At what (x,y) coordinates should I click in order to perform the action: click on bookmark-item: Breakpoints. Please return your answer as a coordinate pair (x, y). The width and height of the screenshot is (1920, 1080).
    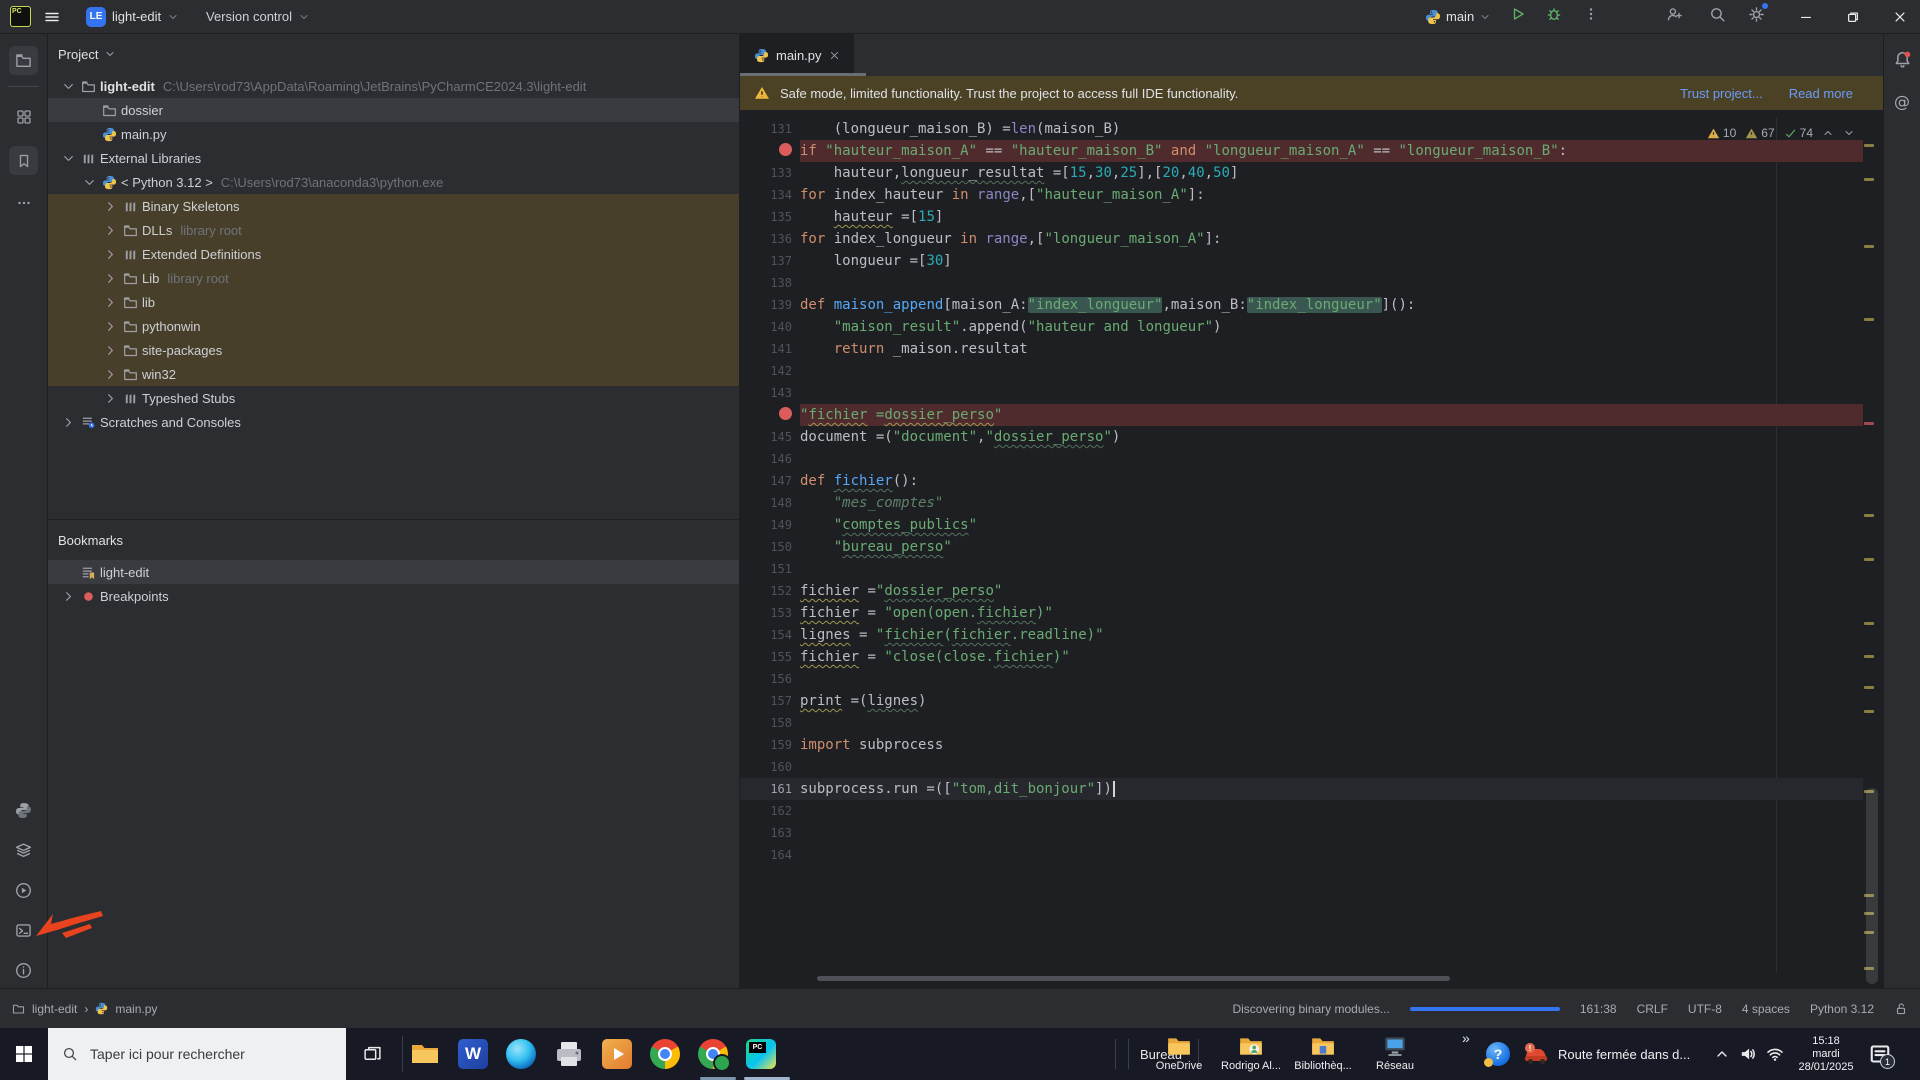
    Looking at the image, I should click on (393, 596).